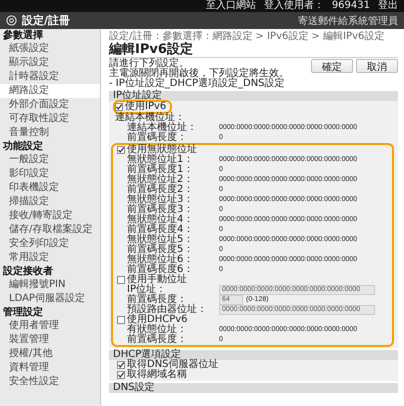 The width and height of the screenshot is (404, 406). I want to click on field-label: 前置碼長度5：, so click(160, 250).